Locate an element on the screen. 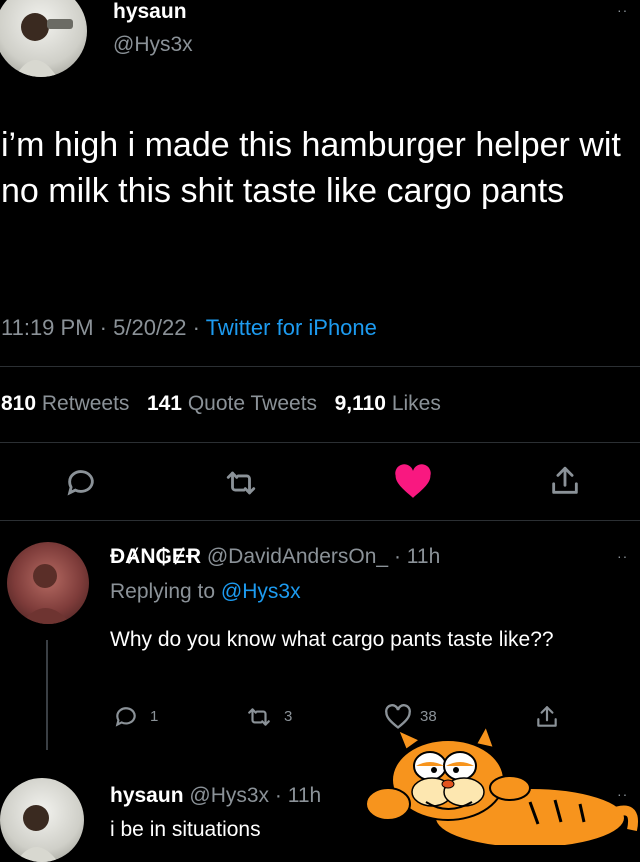 The width and height of the screenshot is (640, 862). quotes-stat: 141 Quote Tweets is located at coordinates (235, 403).